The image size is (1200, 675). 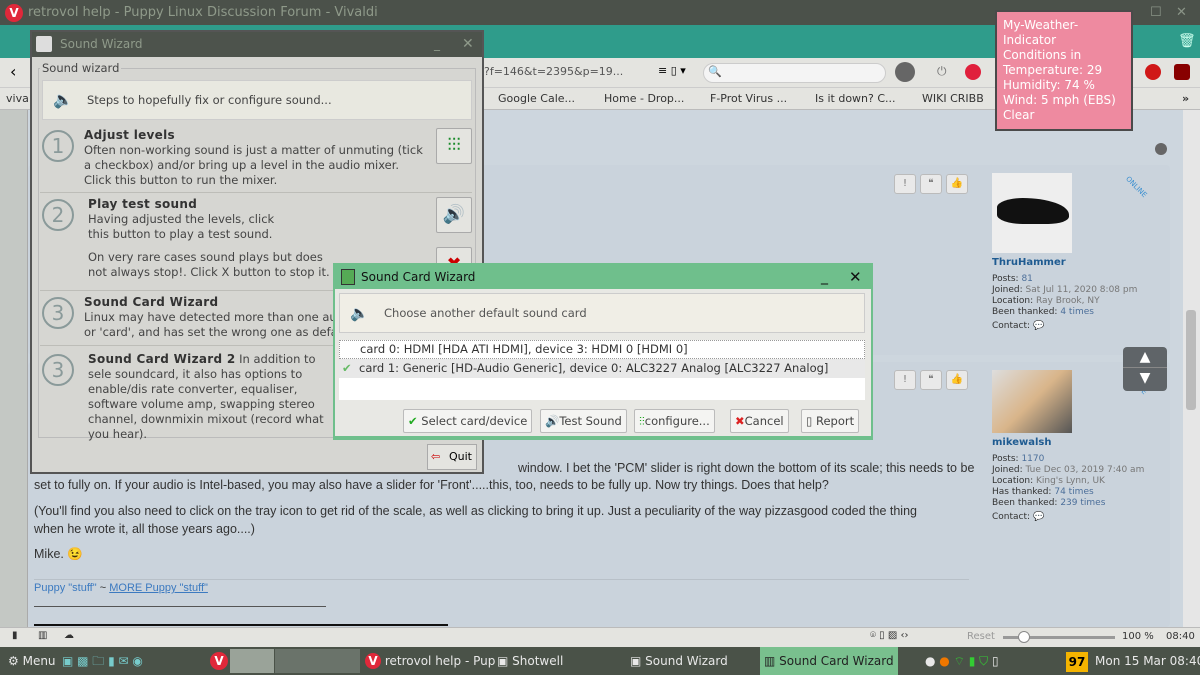 What do you see at coordinates (58, 554) in the screenshot?
I see `post-signoff: Mike. 😉` at bounding box center [58, 554].